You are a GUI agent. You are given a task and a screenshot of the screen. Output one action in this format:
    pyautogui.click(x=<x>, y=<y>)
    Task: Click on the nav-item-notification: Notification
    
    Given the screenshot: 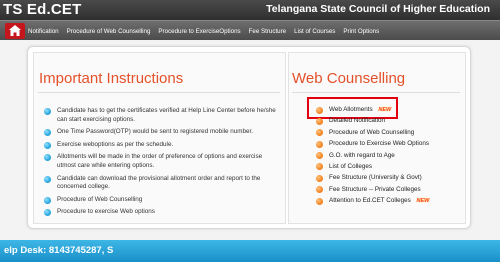 What is the action you would take?
    pyautogui.click(x=43, y=31)
    